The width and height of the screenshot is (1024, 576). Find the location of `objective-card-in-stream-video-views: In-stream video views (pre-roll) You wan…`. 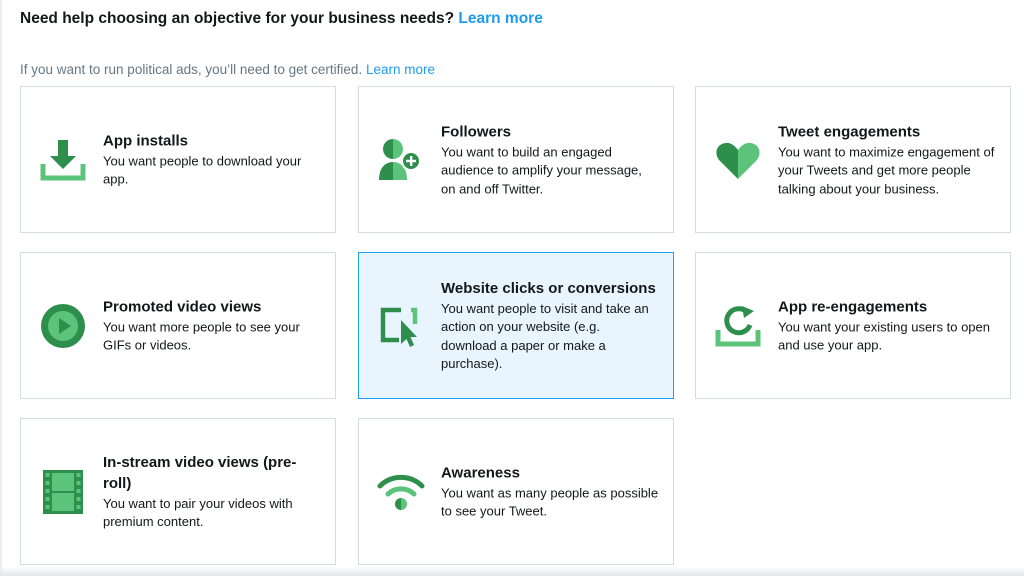

objective-card-in-stream-video-views: In-stream video views (pre-roll) You wan… is located at coordinates (178, 491).